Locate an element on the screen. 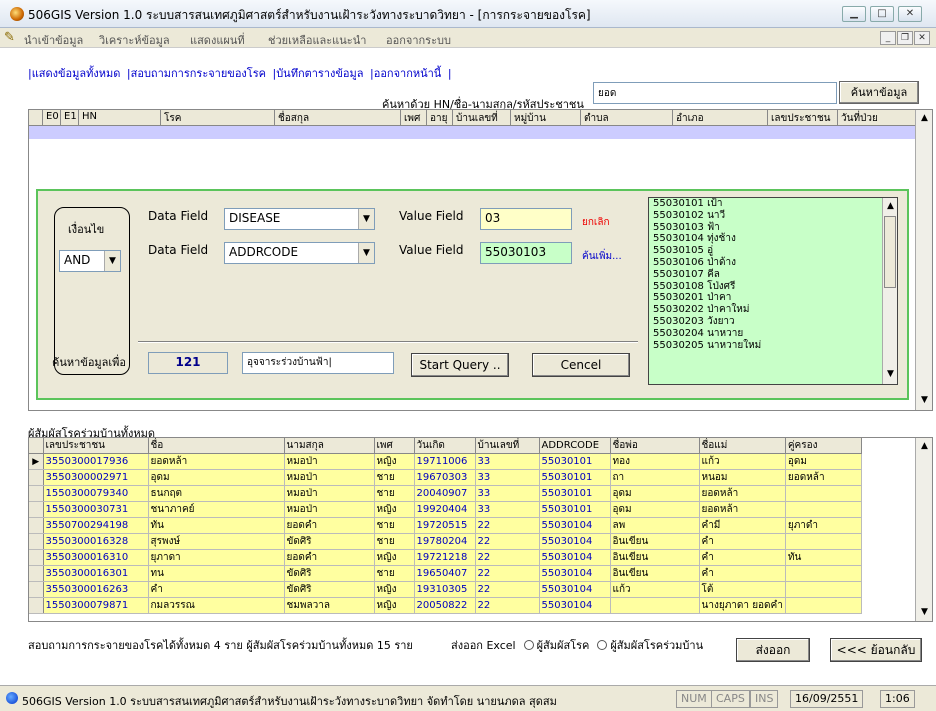  table-cell: ถา is located at coordinates (655, 477).